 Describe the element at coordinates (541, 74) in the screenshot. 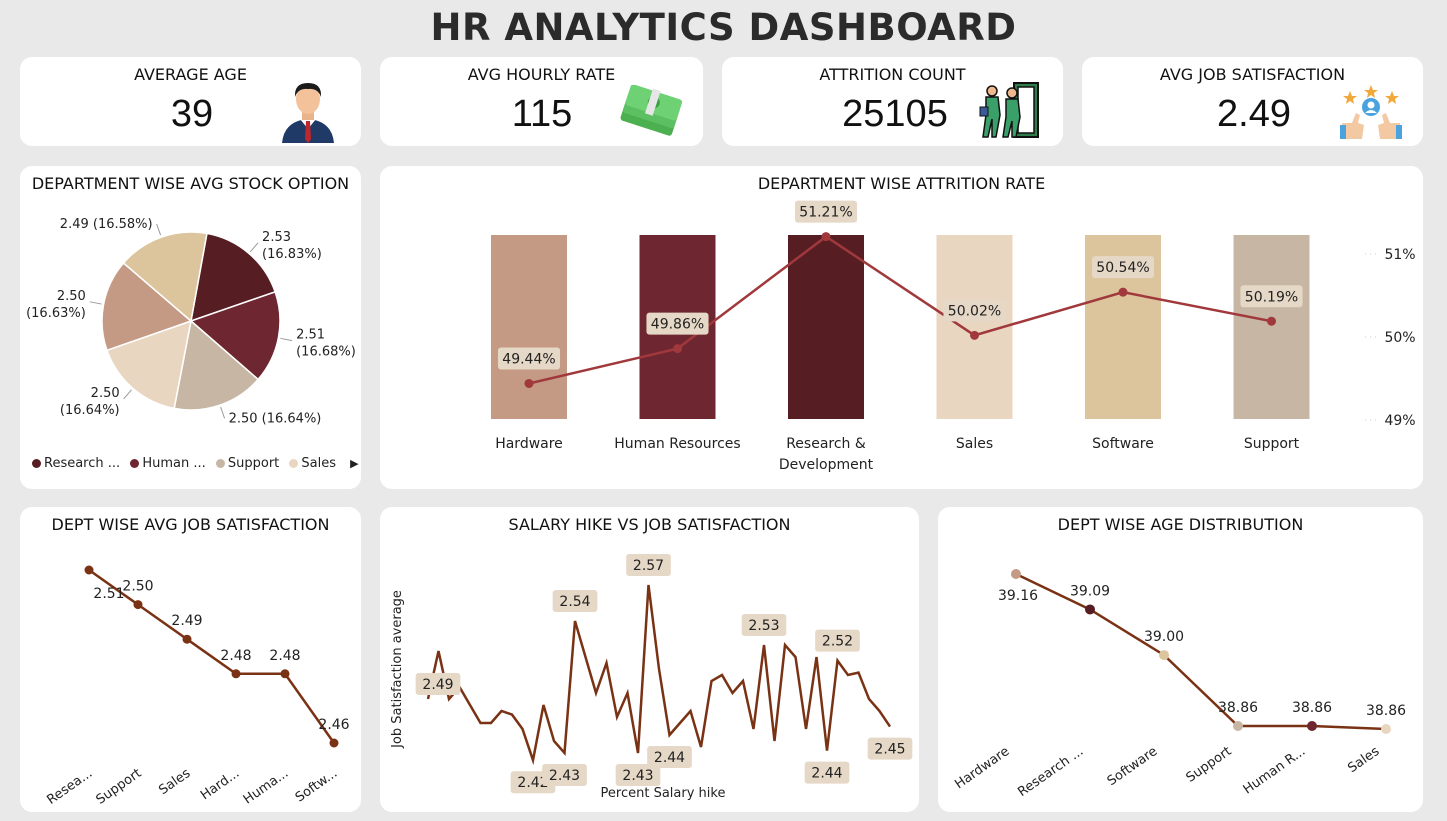

I see `kpi-label: AVG HOURLY RATE` at that location.